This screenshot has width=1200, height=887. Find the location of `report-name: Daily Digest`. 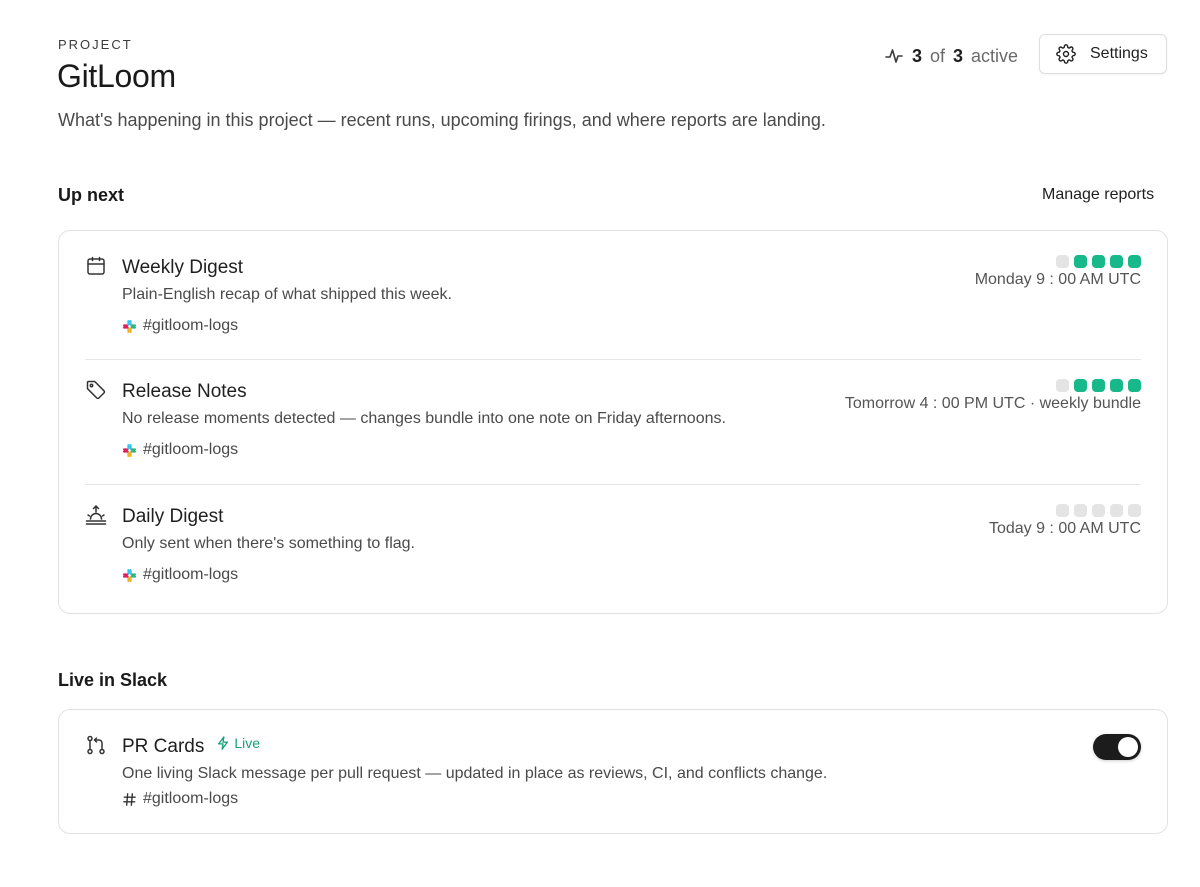

report-name: Daily Digest is located at coordinates (173, 516).